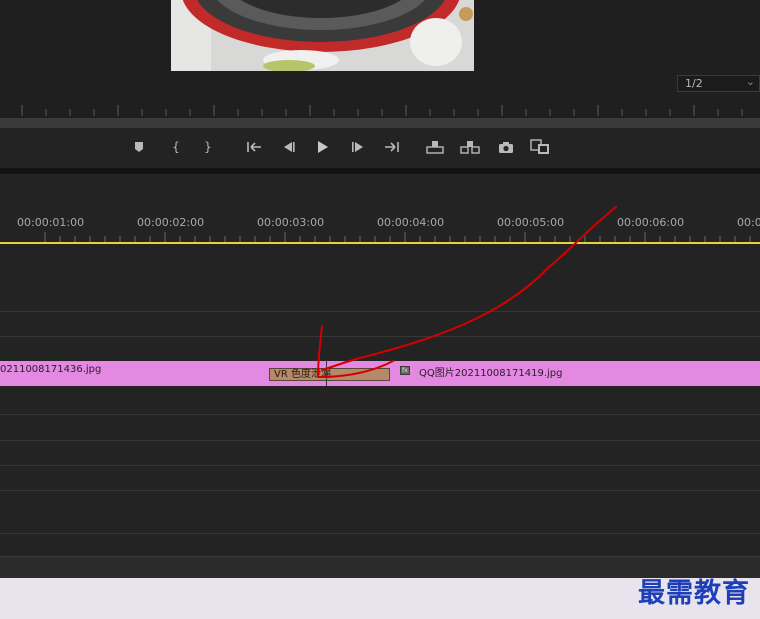 This screenshot has width=760, height=619. Describe the element at coordinates (531, 222) in the screenshot. I see `timecode-label: 00:00:05:00` at that location.